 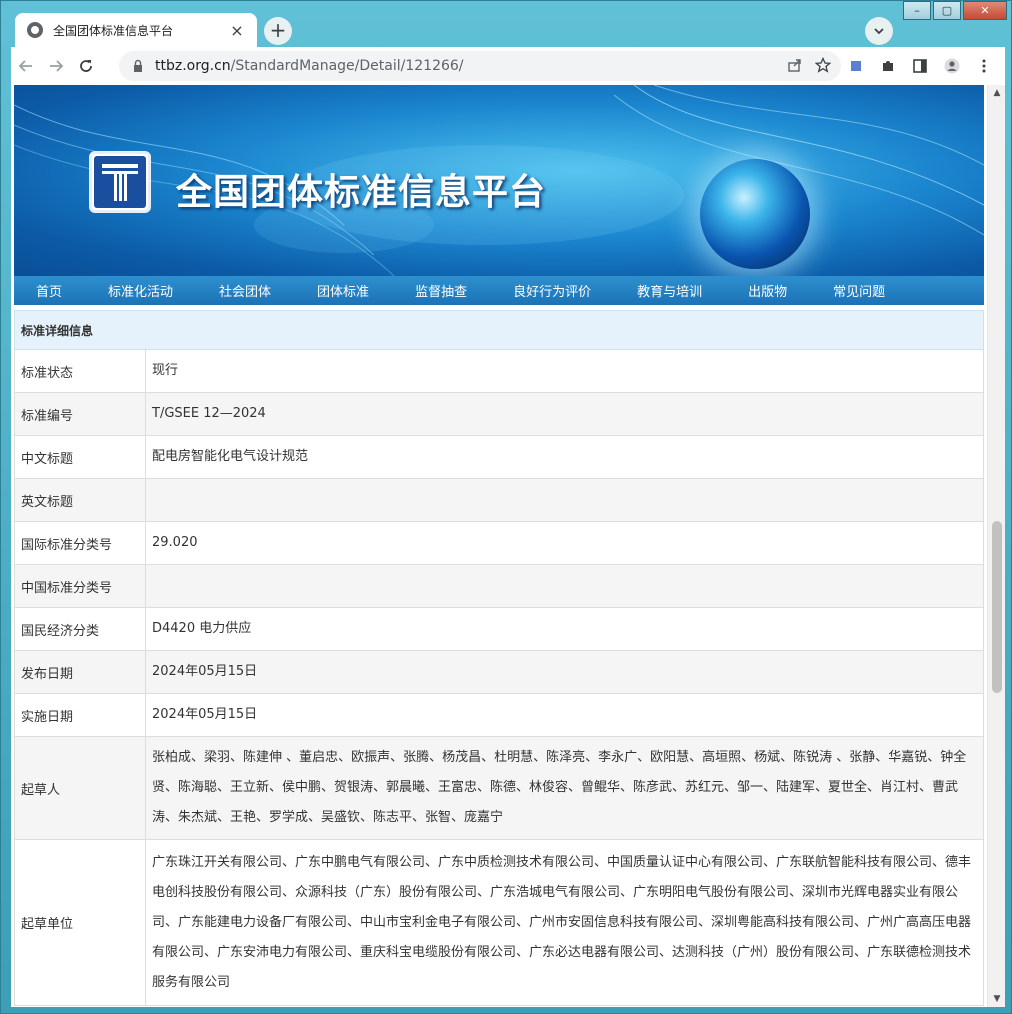 I want to click on close-window-button: ✕, so click(x=985, y=10).